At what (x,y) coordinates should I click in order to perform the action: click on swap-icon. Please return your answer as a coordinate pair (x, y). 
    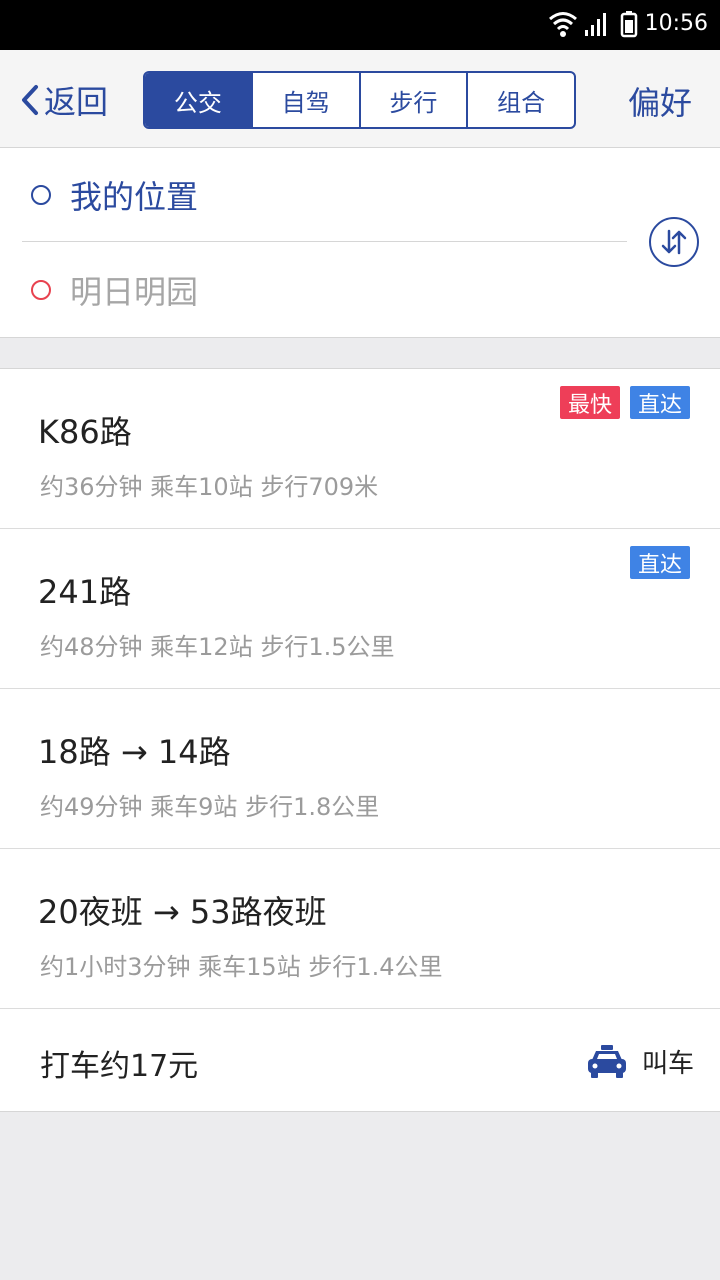
    Looking at the image, I should click on (674, 242).